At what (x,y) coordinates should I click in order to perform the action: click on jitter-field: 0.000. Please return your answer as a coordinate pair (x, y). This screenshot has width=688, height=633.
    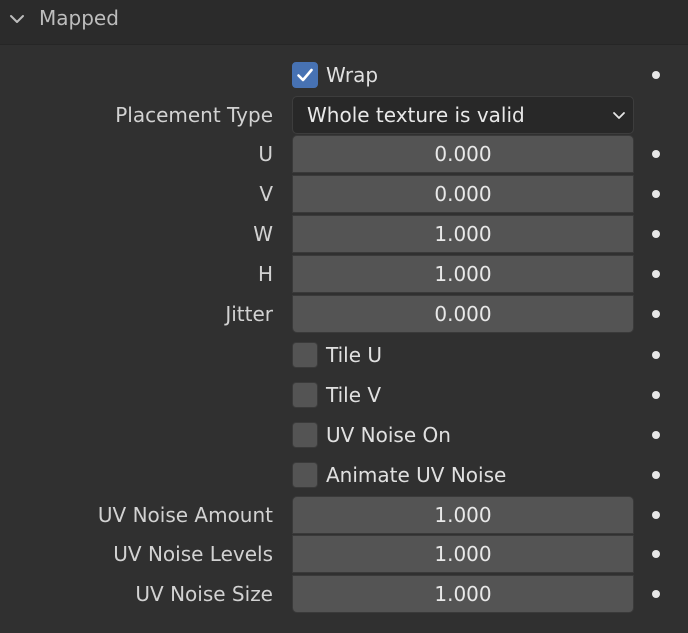
    Looking at the image, I should click on (463, 314).